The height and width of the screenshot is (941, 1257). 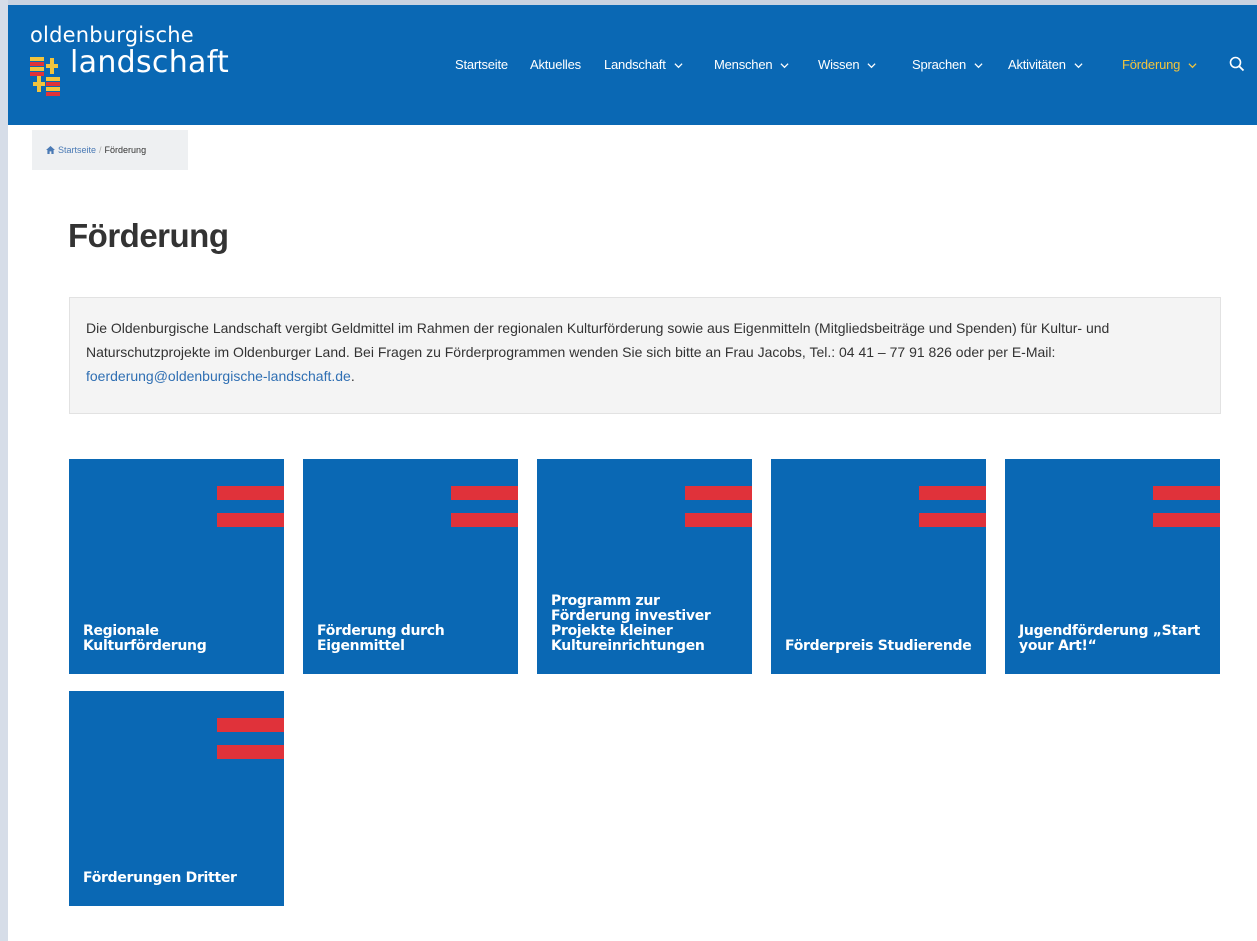 I want to click on nav-label: Förderung, so click(x=1151, y=64).